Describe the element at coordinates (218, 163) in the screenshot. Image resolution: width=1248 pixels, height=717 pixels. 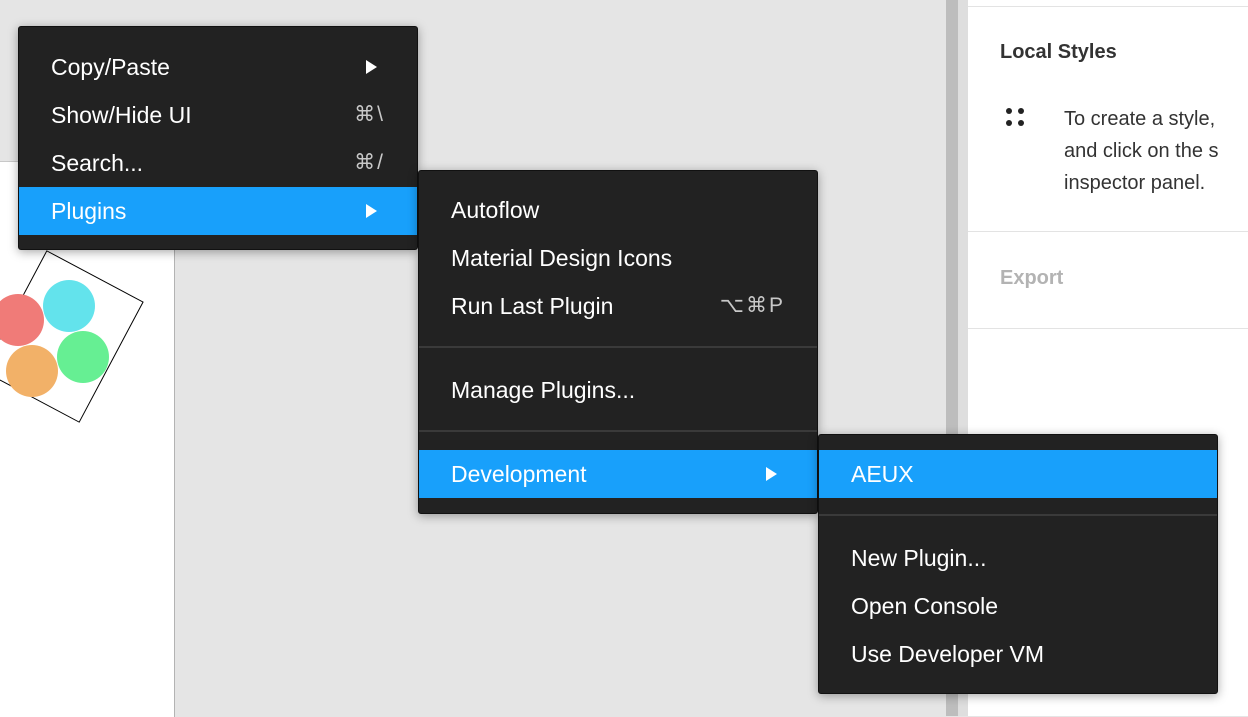
I see `menu-item-search: Search... ⌘/` at that location.